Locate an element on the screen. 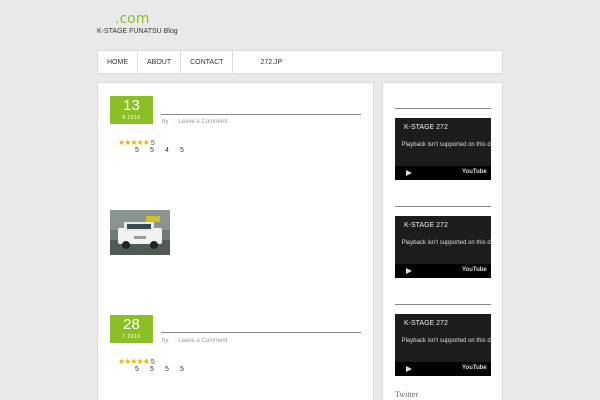 The height and width of the screenshot is (400, 600). post-date-day: 13 is located at coordinates (131, 105).